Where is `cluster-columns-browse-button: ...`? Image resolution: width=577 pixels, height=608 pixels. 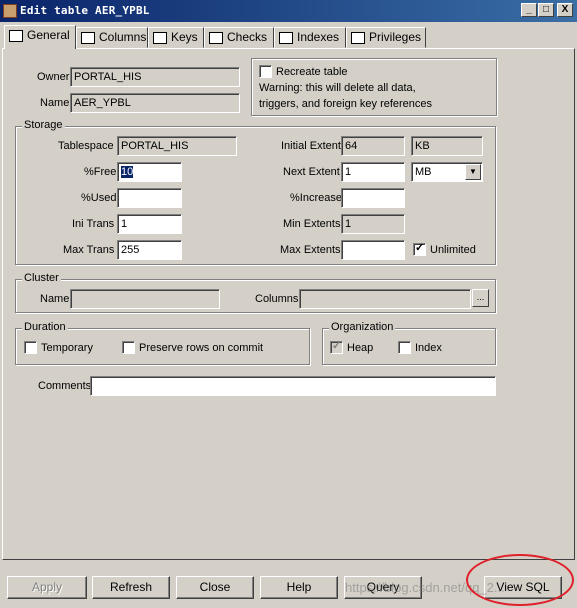 cluster-columns-browse-button: ... is located at coordinates (480, 298).